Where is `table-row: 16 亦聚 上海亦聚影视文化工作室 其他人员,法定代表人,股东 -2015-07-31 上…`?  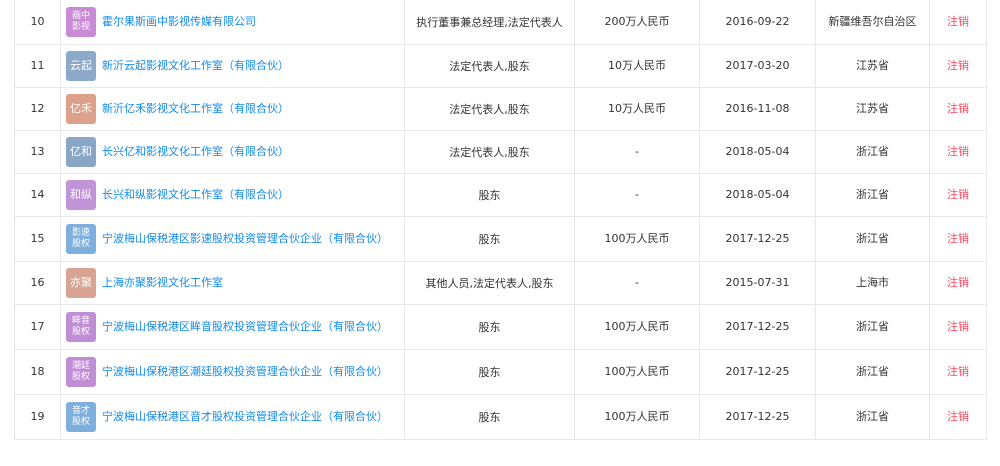
table-row: 16 亦聚 上海亦聚影视文化工作室 其他人员,法定代表人,股东 -2015-07-31 上… is located at coordinates (500, 283).